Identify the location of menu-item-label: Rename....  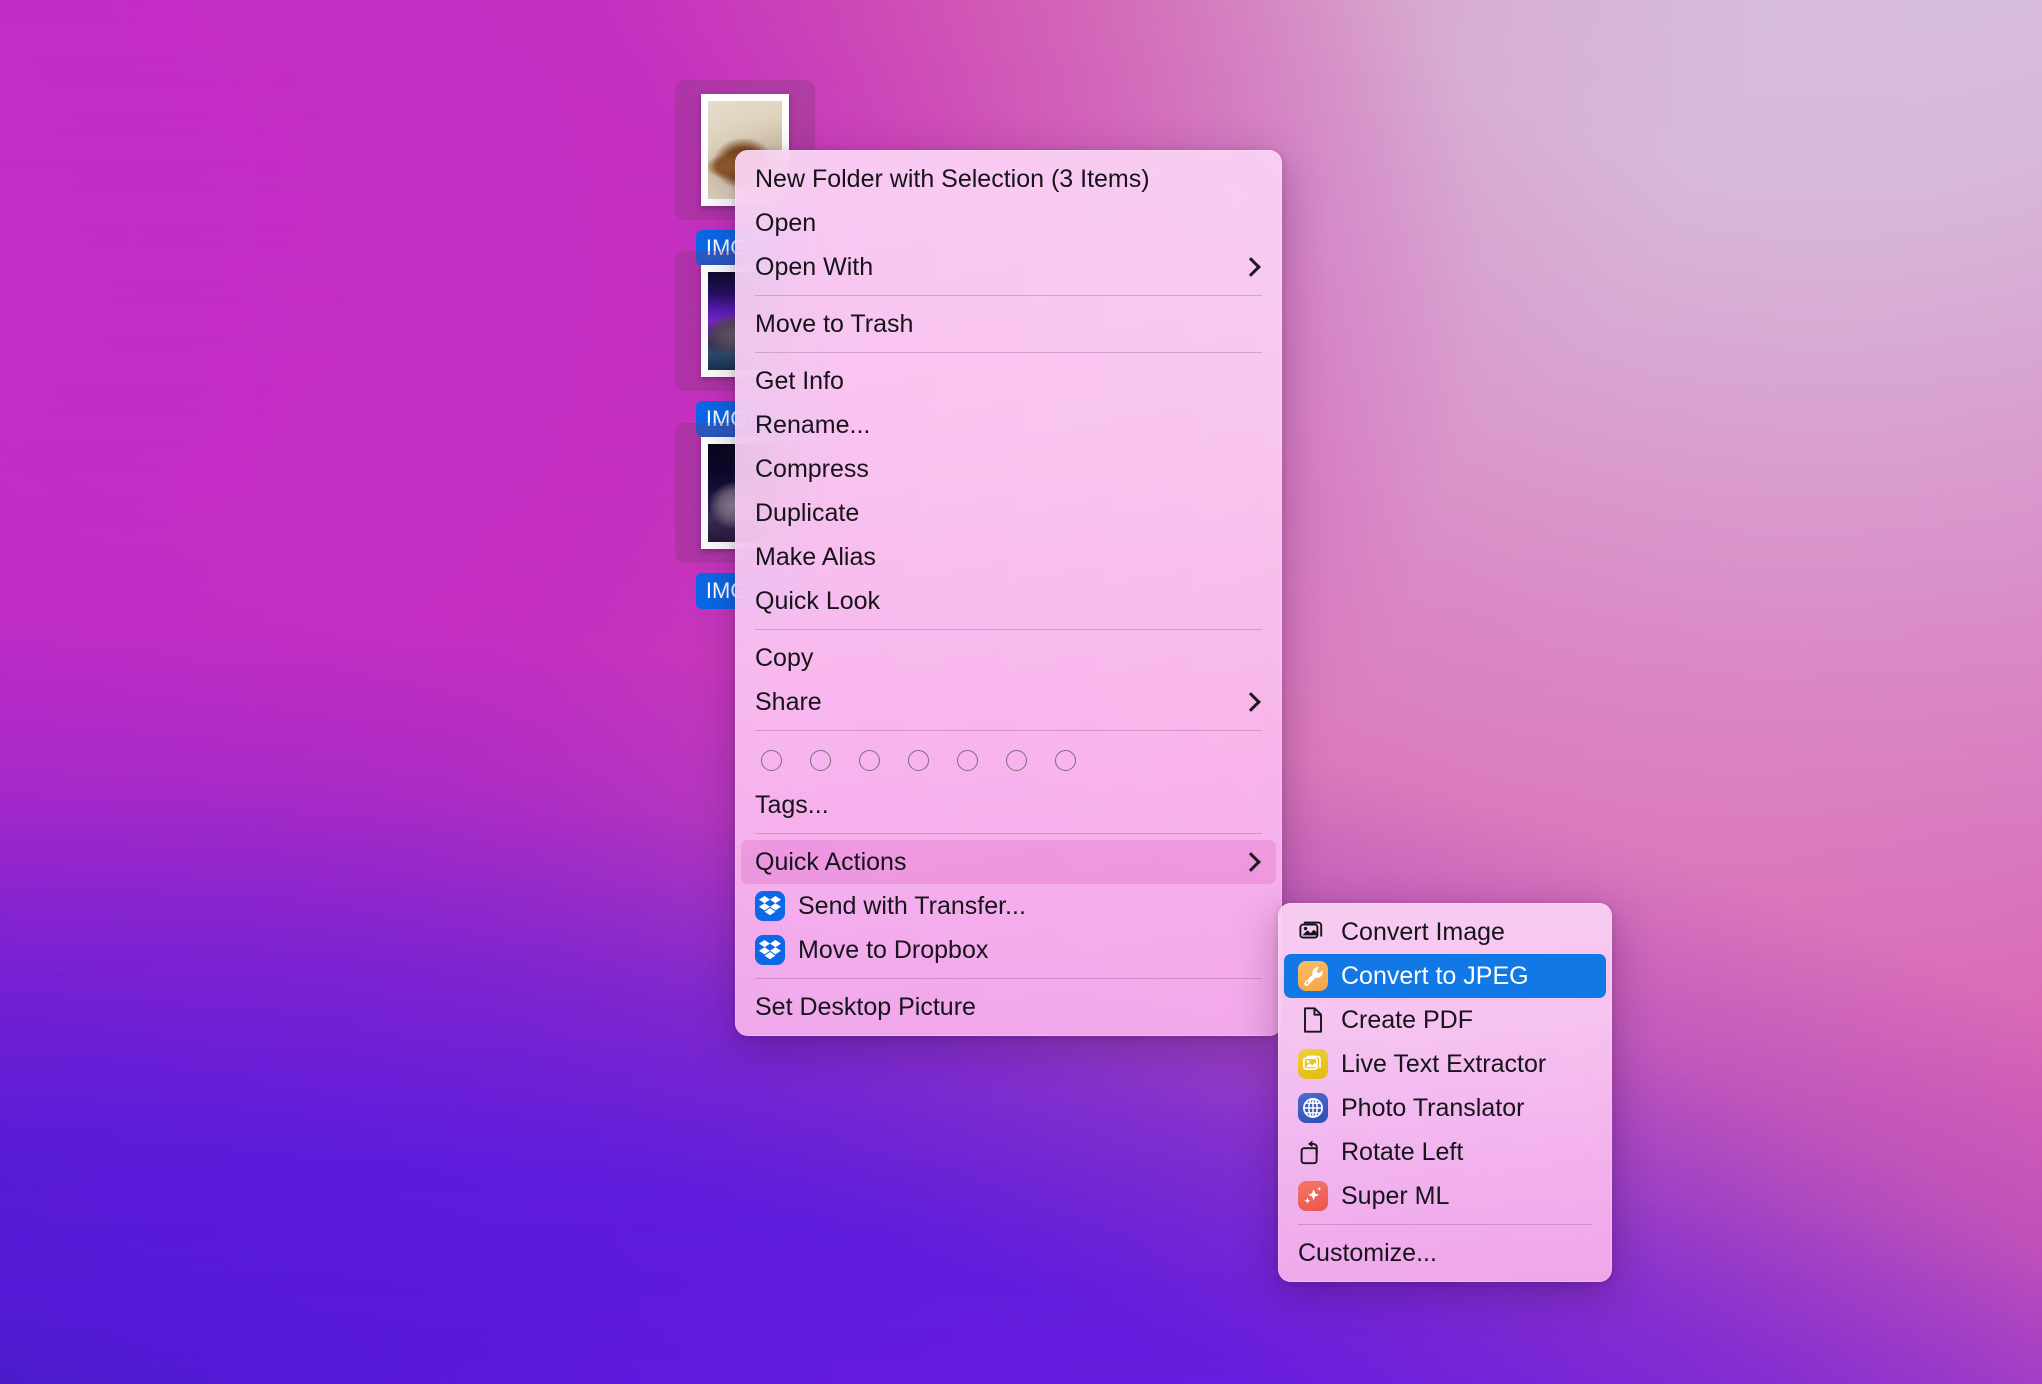
(813, 424).